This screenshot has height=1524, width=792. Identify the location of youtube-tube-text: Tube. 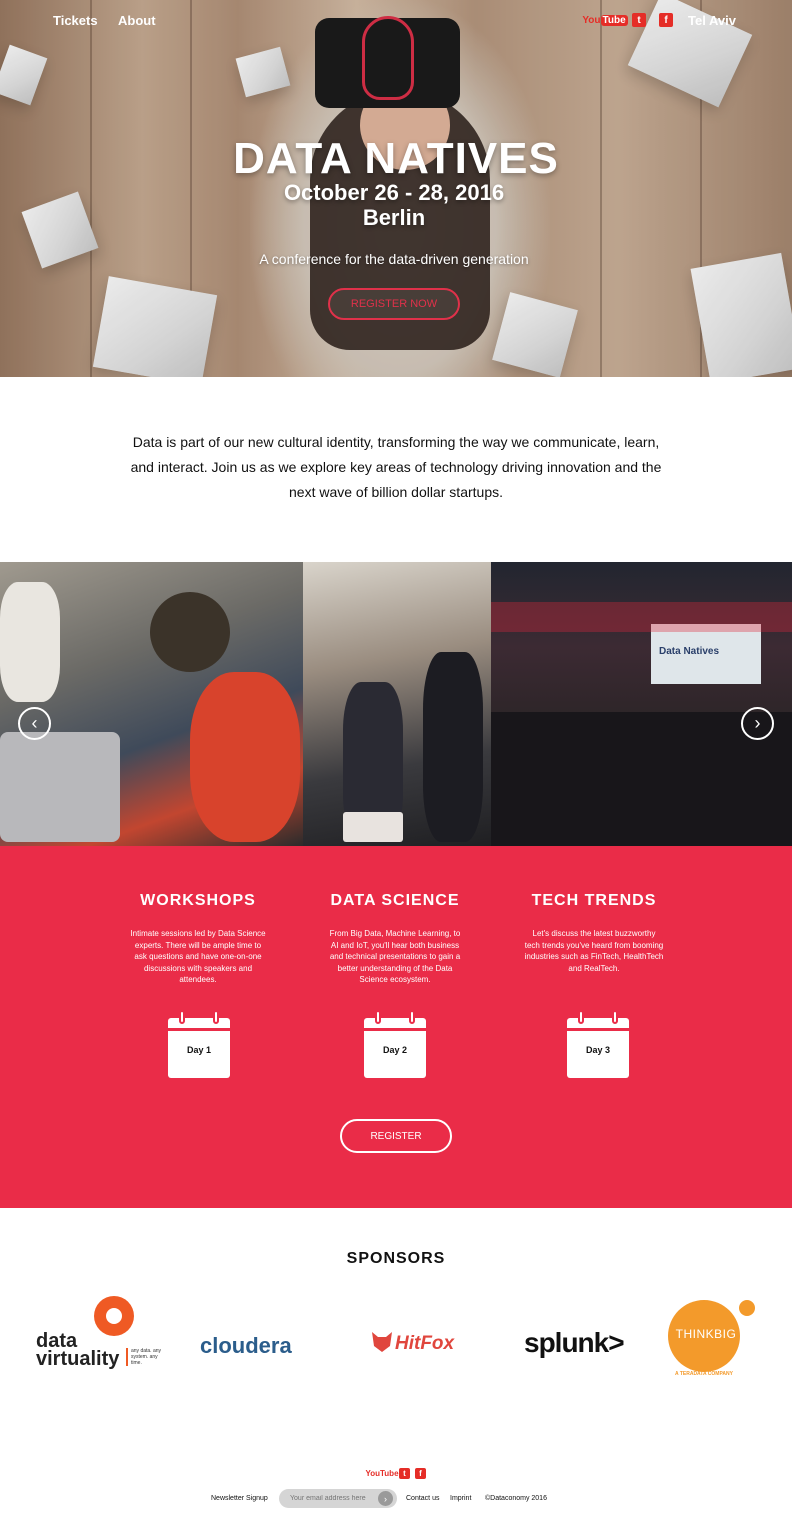
(614, 20).